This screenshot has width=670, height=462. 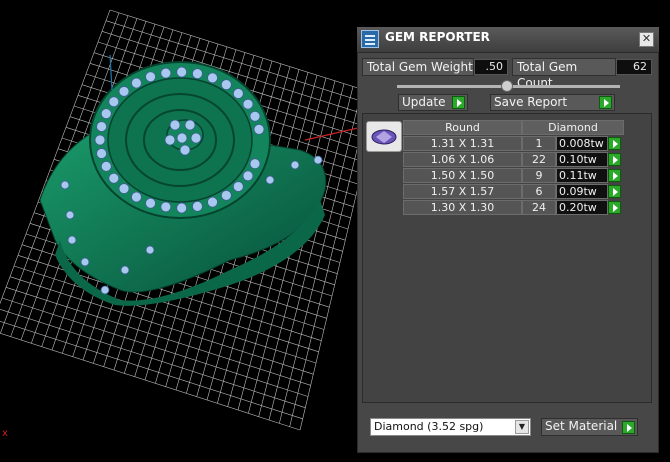 What do you see at coordinates (462, 143) in the screenshot?
I see `gem-size-cell: 1.31 X 1.31` at bounding box center [462, 143].